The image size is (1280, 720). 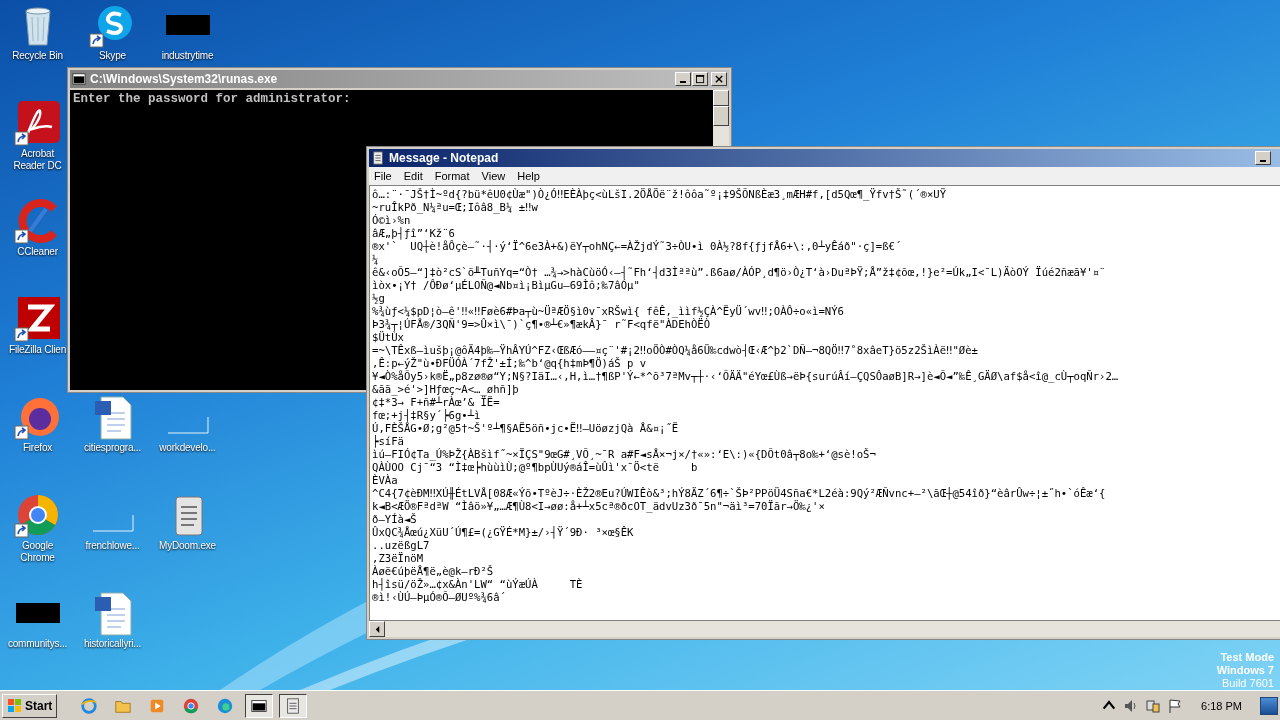 What do you see at coordinates (37, 252) in the screenshot?
I see `icon-label: CCleaner` at bounding box center [37, 252].